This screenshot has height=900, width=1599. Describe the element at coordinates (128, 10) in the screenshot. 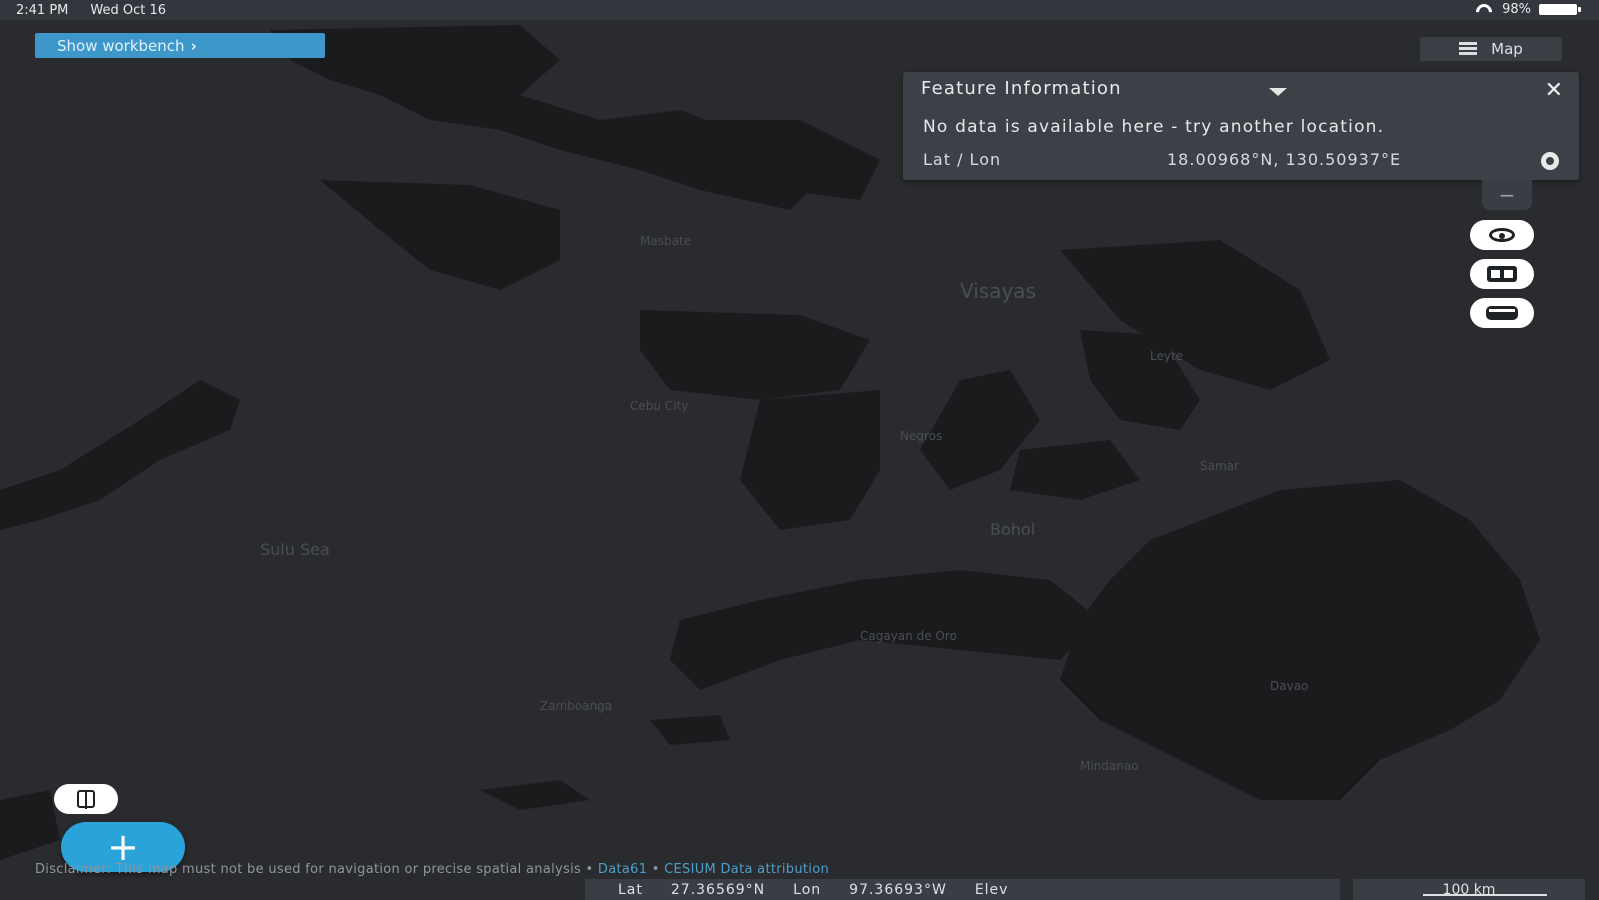

I see `status-date: Wed Oct 16` at that location.